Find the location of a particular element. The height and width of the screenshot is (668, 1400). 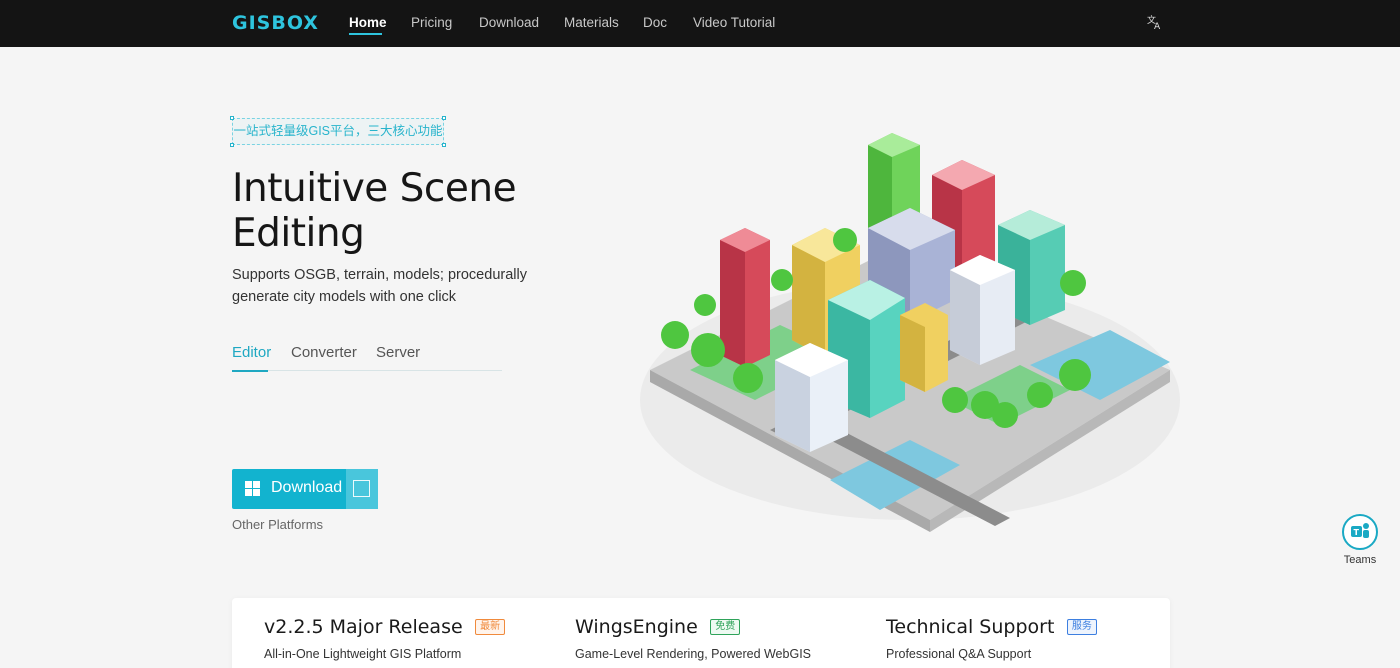

nav-home: Home is located at coordinates (368, 22).